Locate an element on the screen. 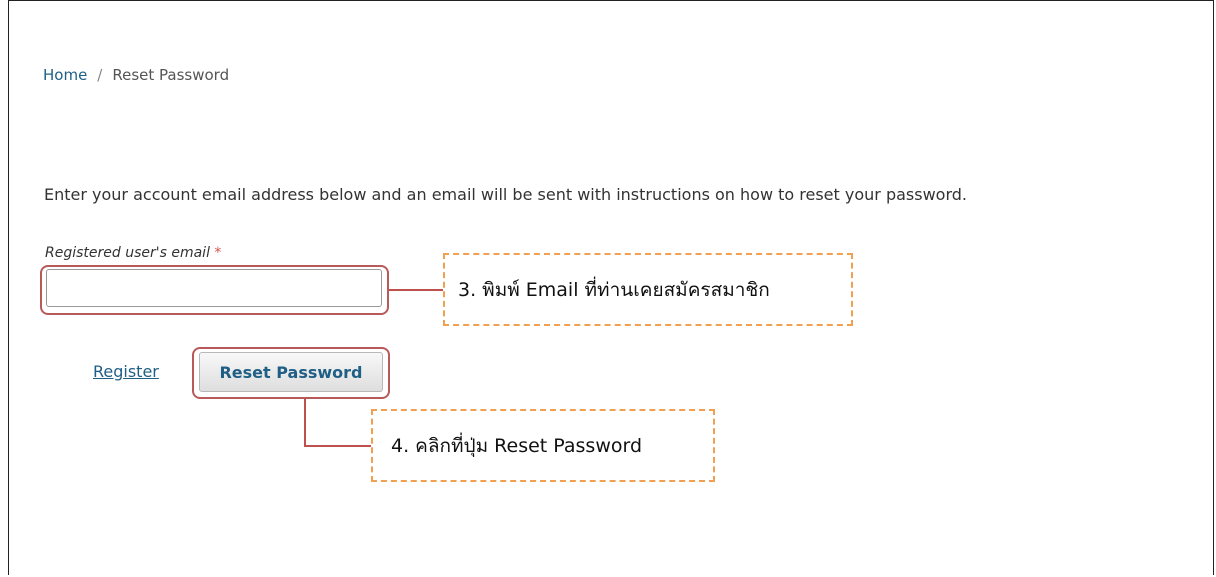 The width and height of the screenshot is (1216, 577). email-input is located at coordinates (214, 288).